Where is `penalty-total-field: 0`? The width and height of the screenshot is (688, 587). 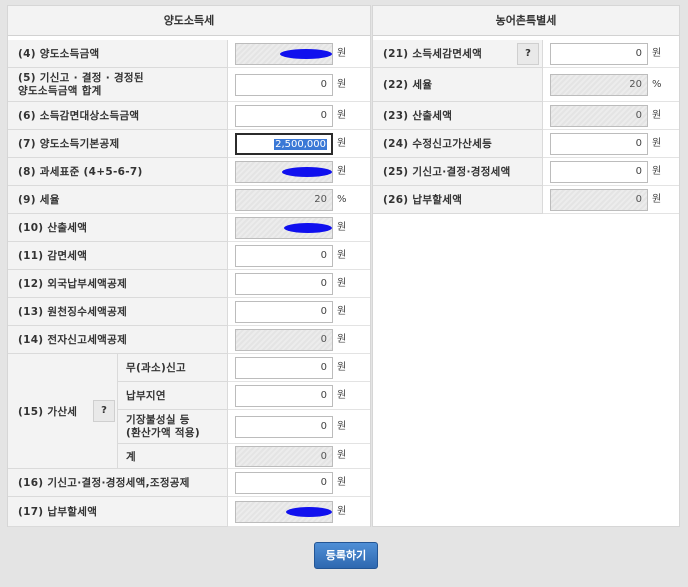 penalty-total-field: 0 is located at coordinates (284, 456).